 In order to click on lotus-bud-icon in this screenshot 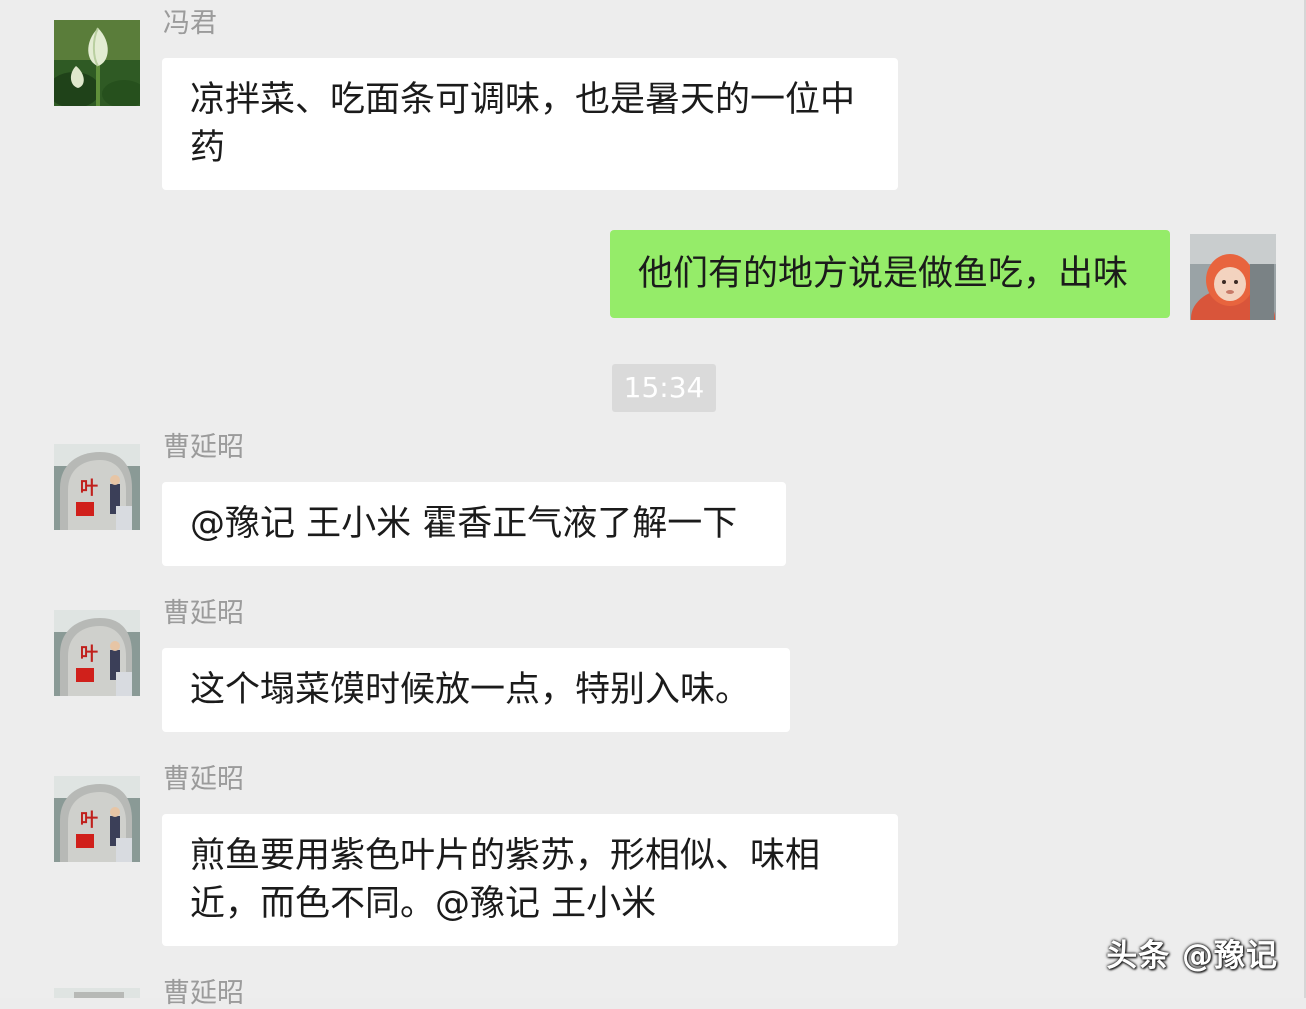, I will do `click(97, 63)`.